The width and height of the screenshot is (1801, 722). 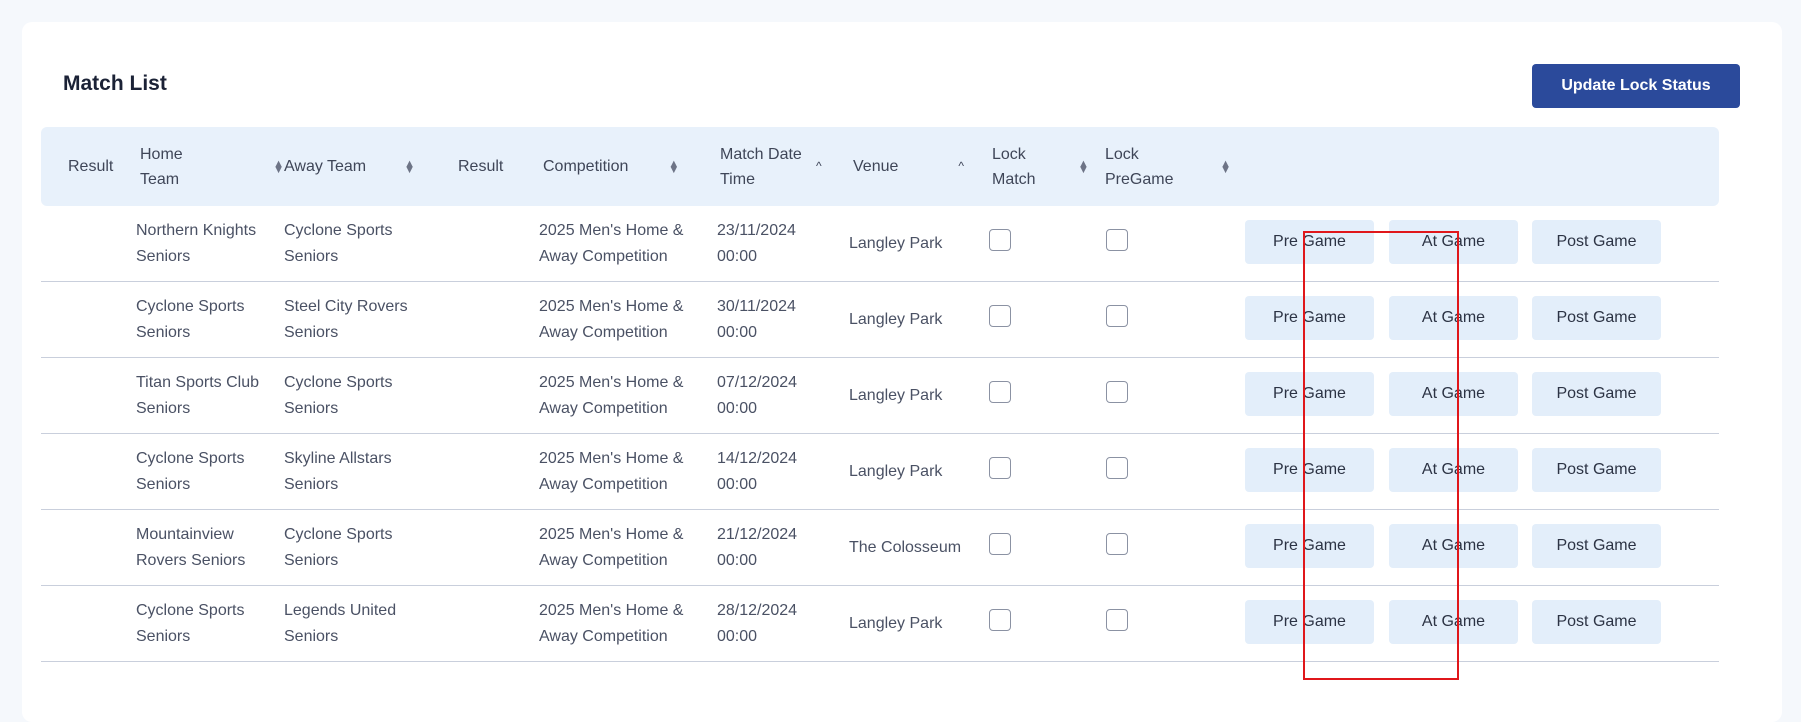 What do you see at coordinates (205, 547) in the screenshot?
I see `cell-home-team: Mountainview Rovers Seniors` at bounding box center [205, 547].